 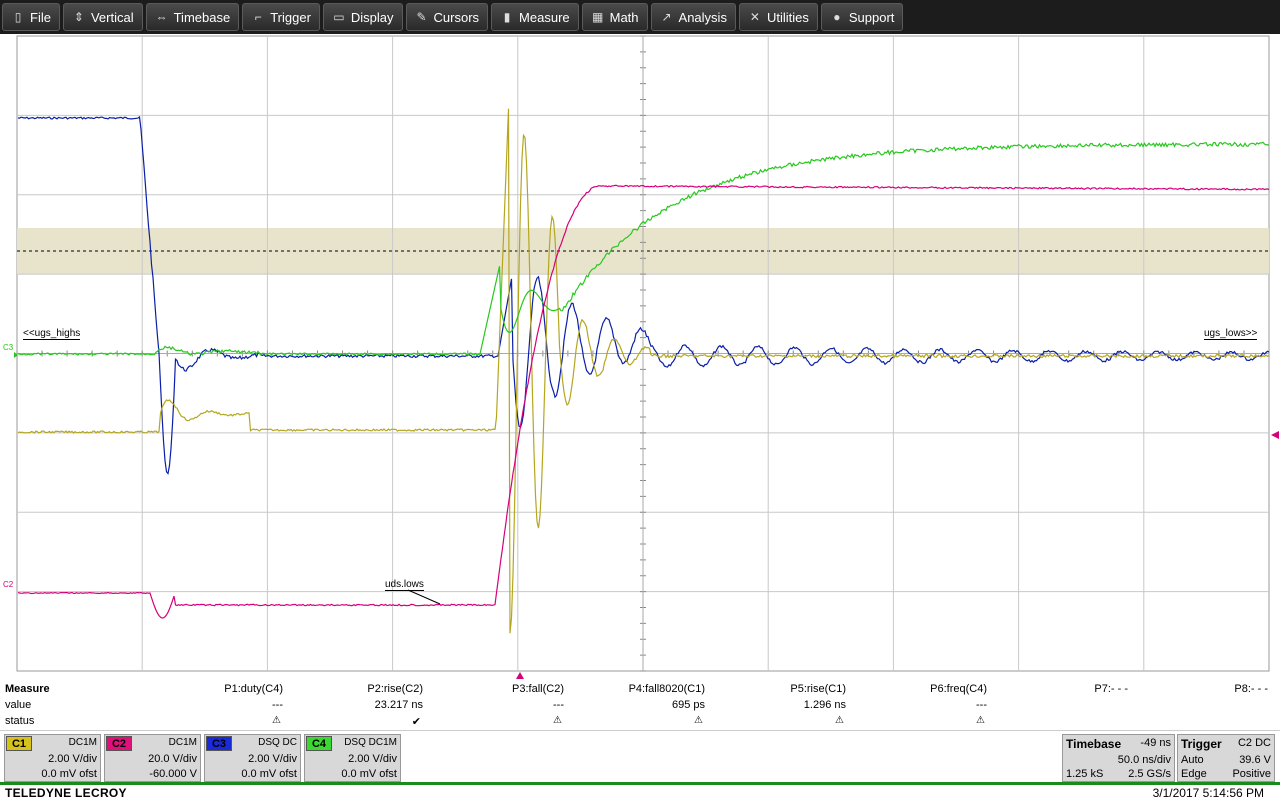 I want to click on measure-param-name: P2:rise(C2), so click(x=395, y=689).